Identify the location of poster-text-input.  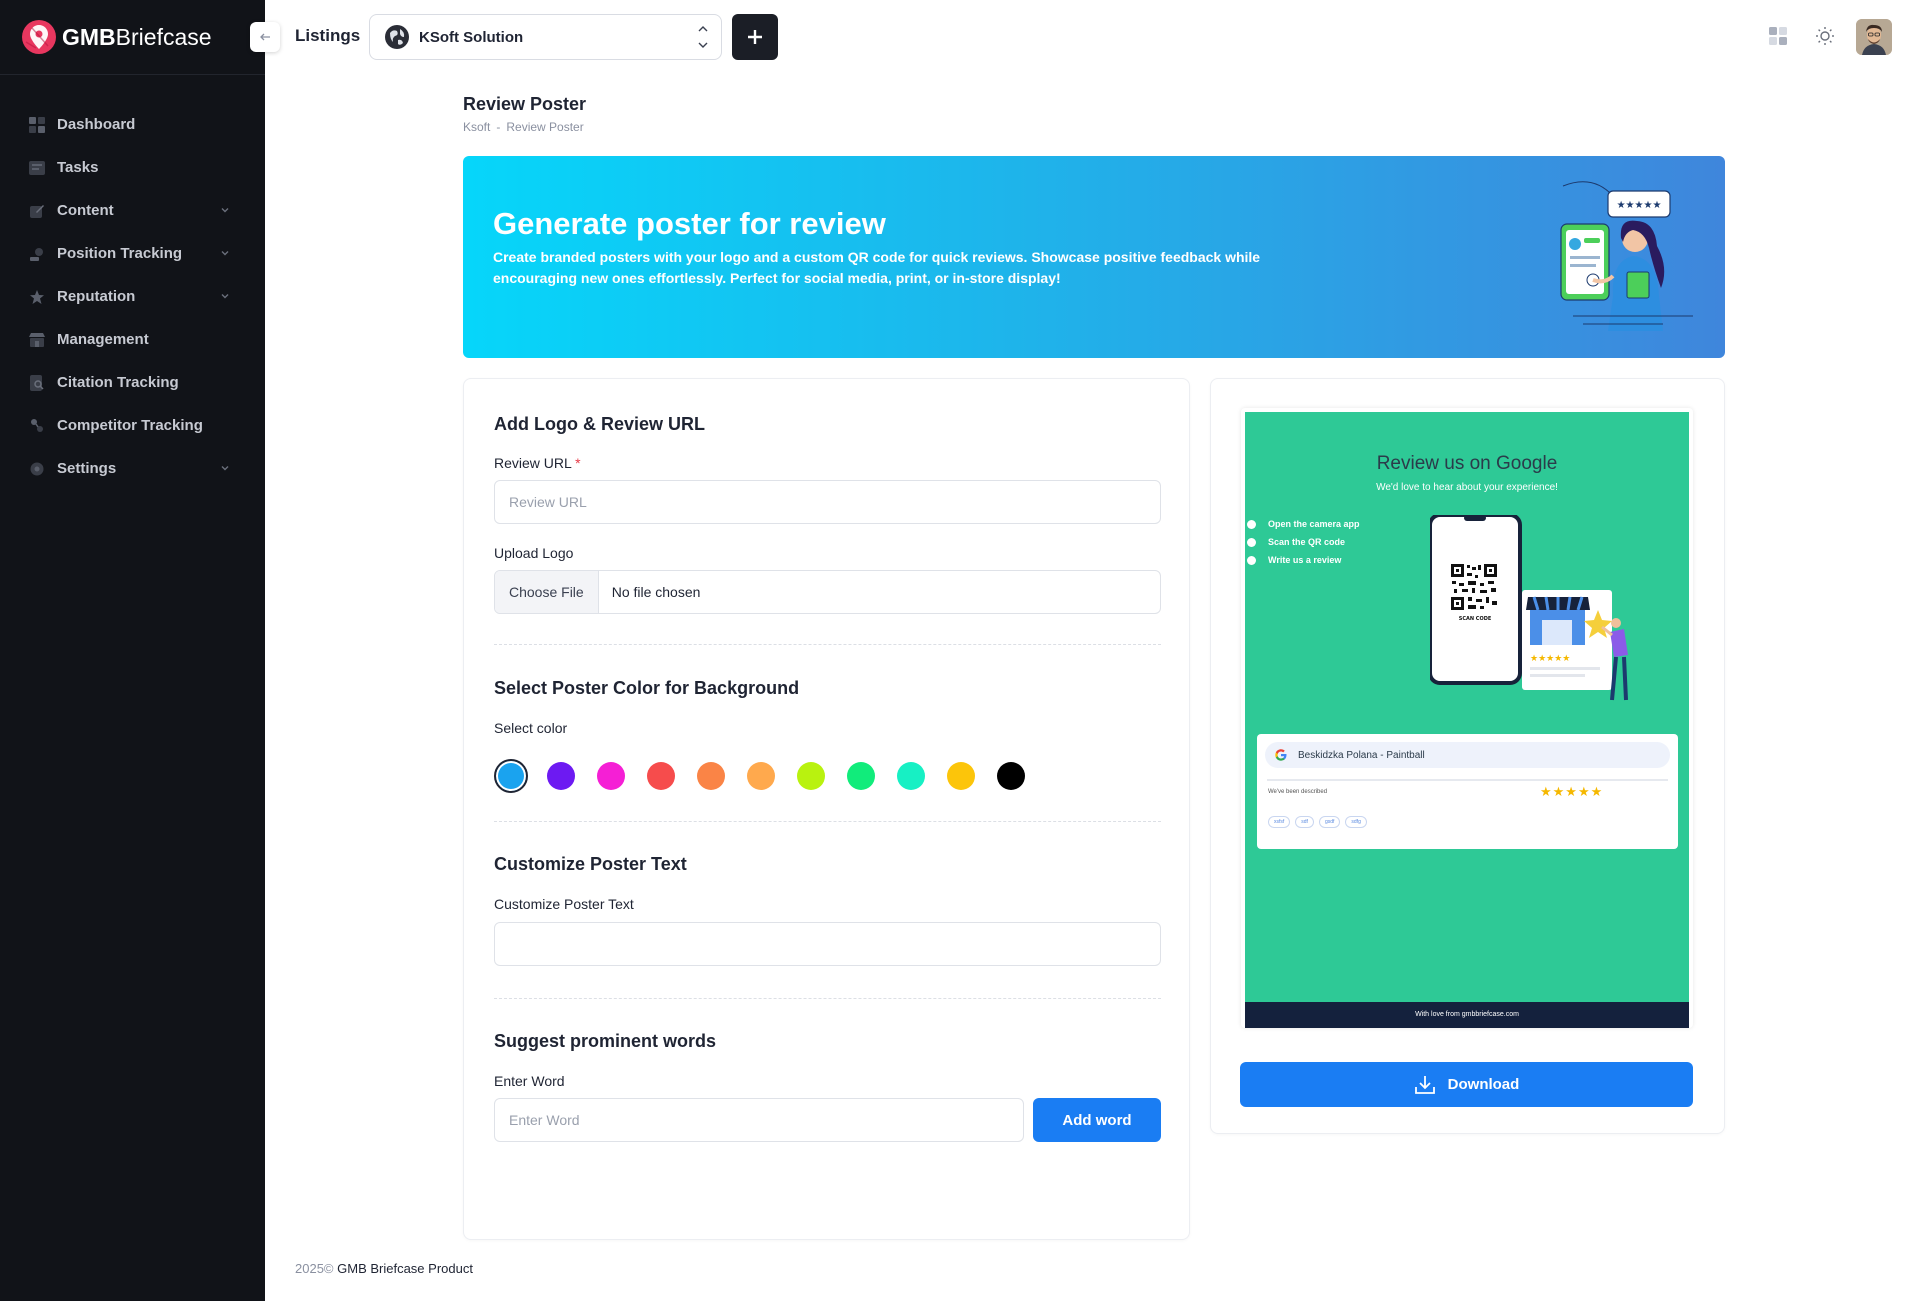
(827, 944).